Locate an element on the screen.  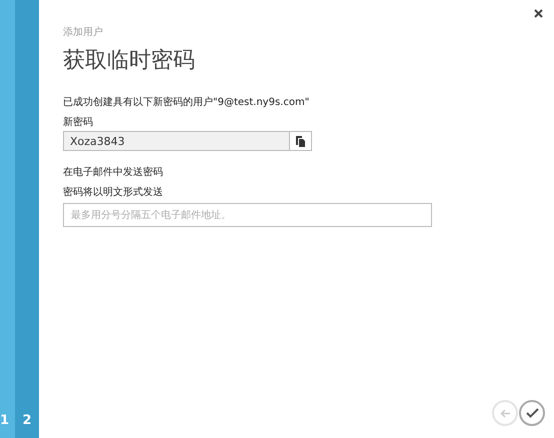
finish-button is located at coordinates (532, 413).